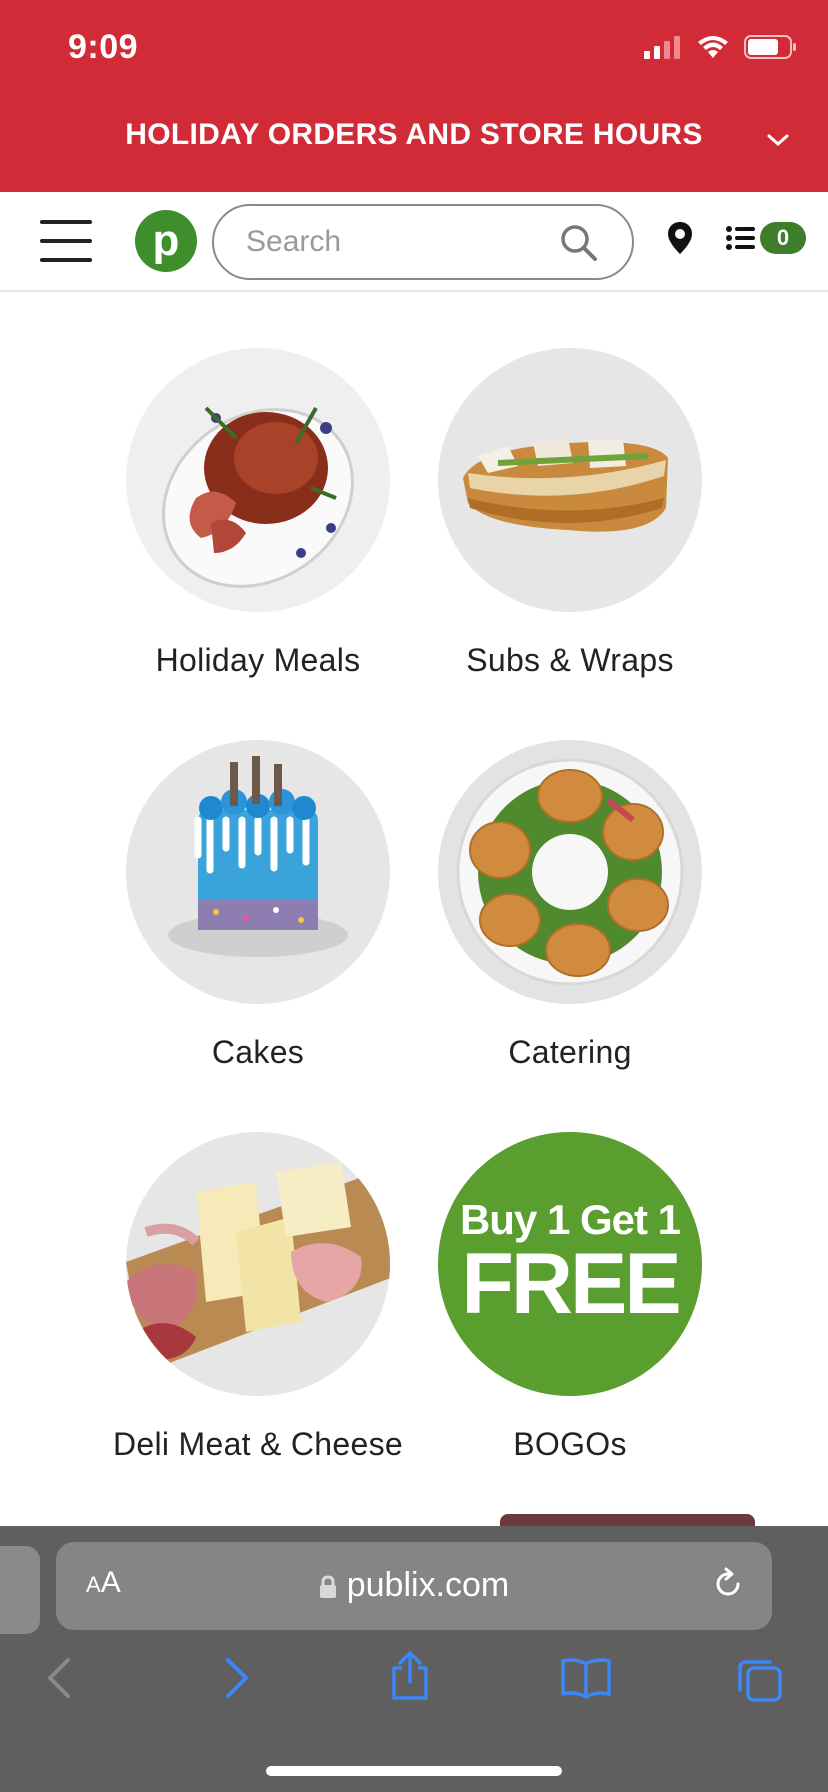  I want to click on search-field, so click(423, 242).